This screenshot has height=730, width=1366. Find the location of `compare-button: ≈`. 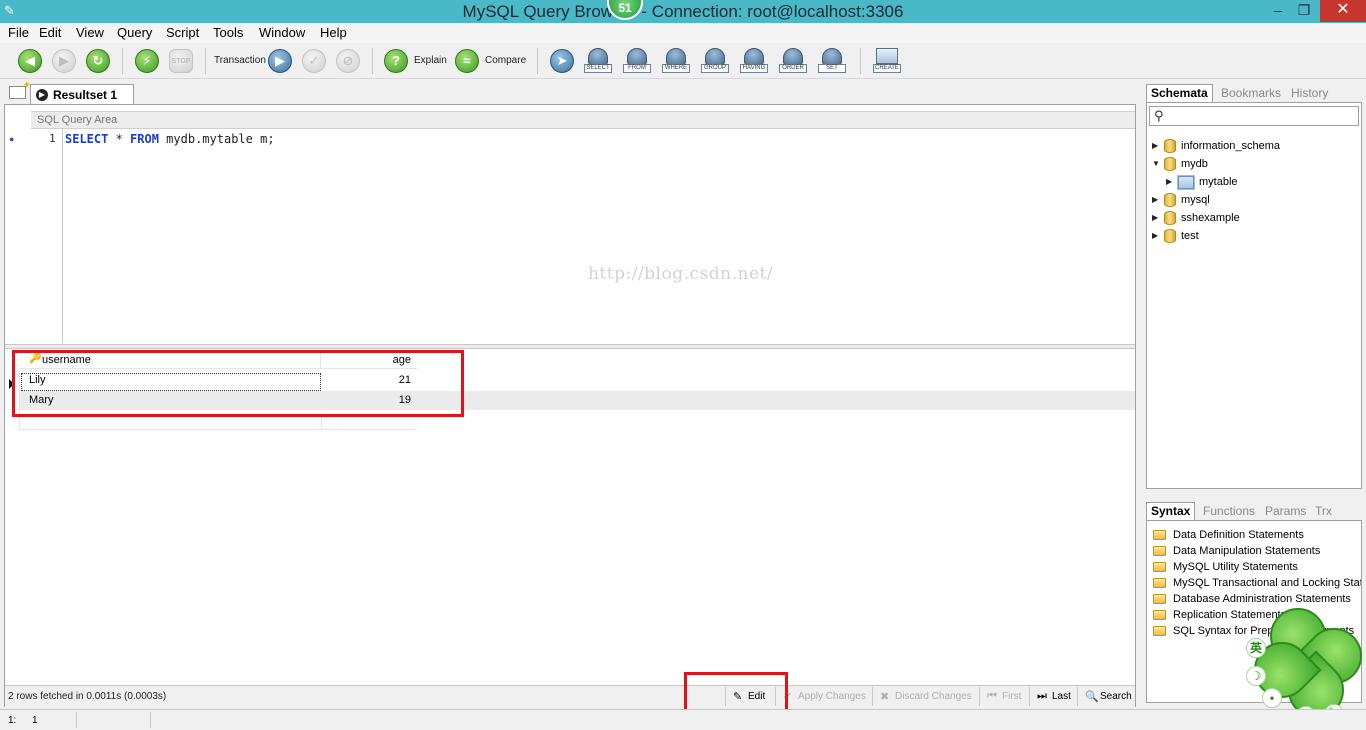

compare-button: ≈ is located at coordinates (467, 61).